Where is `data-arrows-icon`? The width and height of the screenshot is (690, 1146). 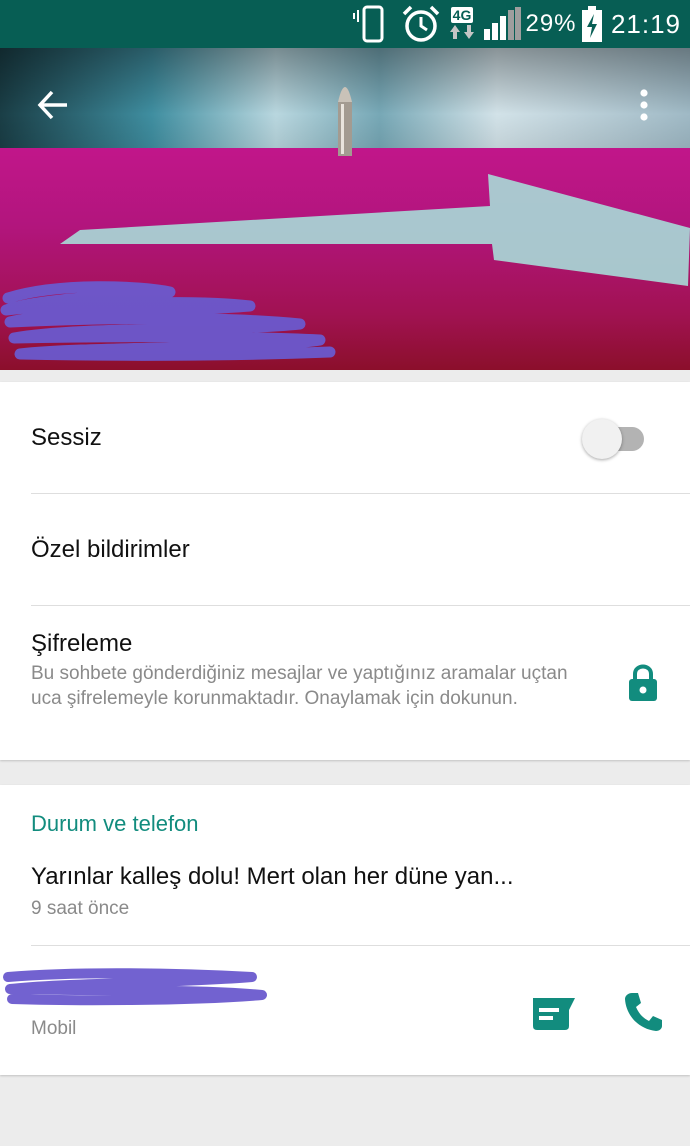 data-arrows-icon is located at coordinates (462, 32).